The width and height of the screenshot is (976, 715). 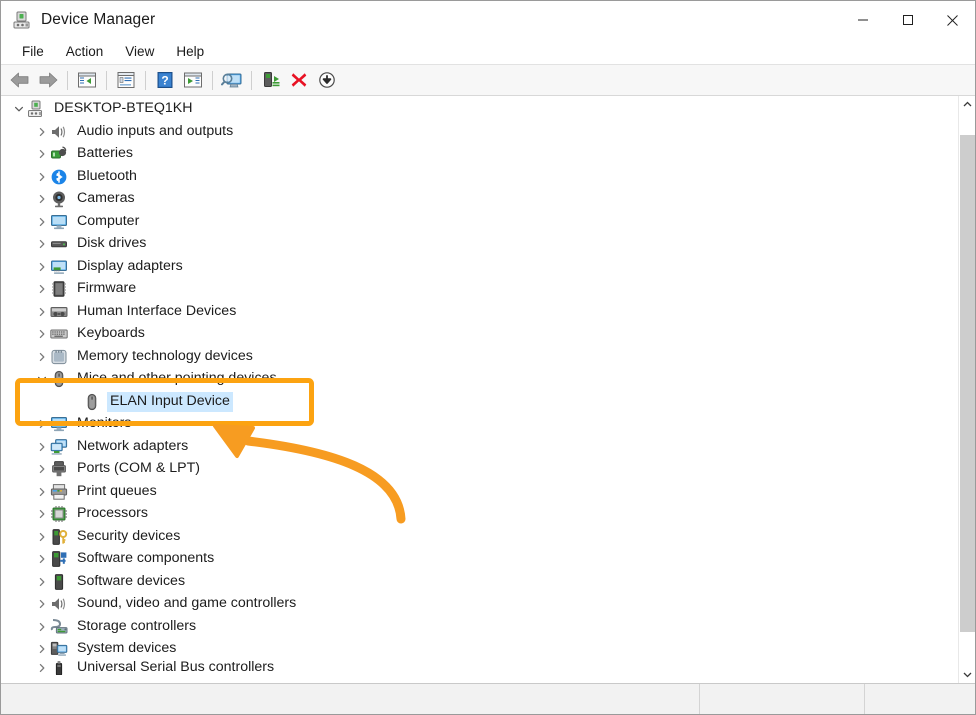 I want to click on tree-node-ports-com-lpt: Ports (COM & LPT), so click(x=479, y=469).